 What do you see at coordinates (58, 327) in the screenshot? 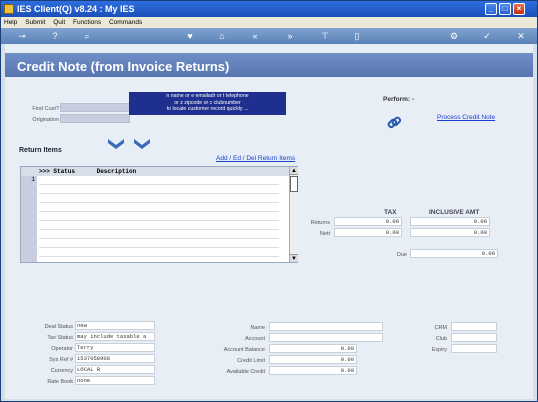
I see `deal-status-label: Deal Status` at bounding box center [58, 327].